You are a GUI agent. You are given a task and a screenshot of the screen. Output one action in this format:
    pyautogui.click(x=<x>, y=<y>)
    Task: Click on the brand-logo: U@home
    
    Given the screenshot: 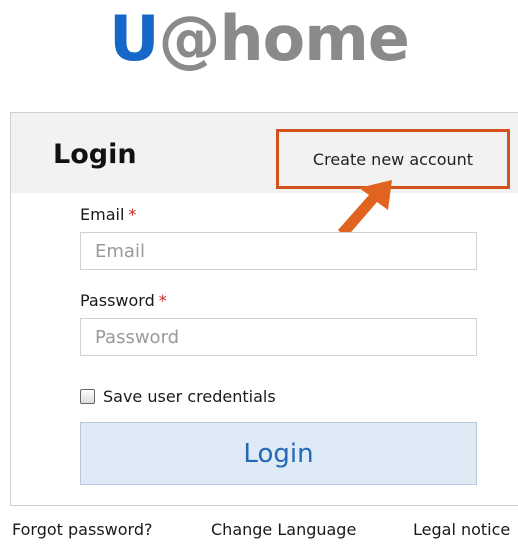 What is the action you would take?
    pyautogui.click(x=259, y=39)
    